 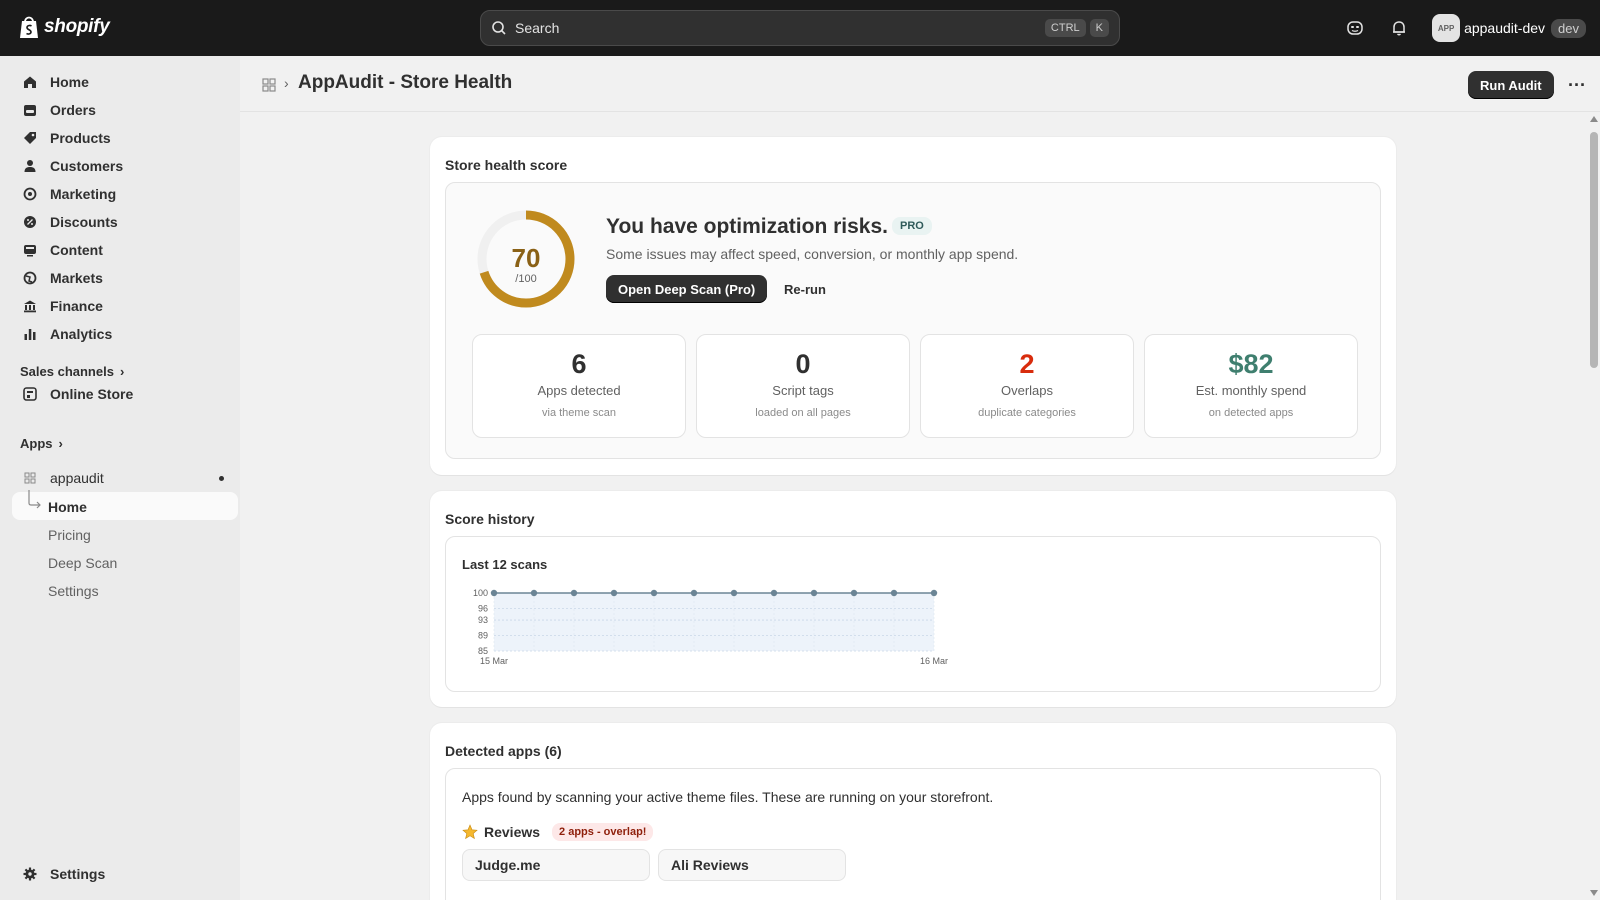 What do you see at coordinates (30, 334) in the screenshot?
I see `chart-icon` at bounding box center [30, 334].